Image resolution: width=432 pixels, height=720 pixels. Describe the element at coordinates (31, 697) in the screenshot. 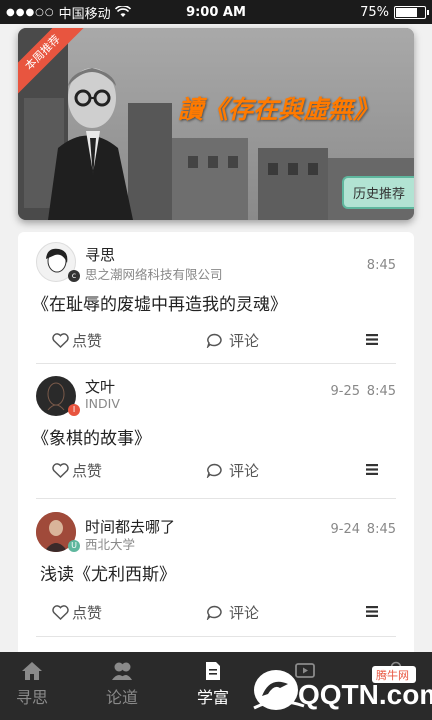

I see `tab-label: 寻思` at that location.